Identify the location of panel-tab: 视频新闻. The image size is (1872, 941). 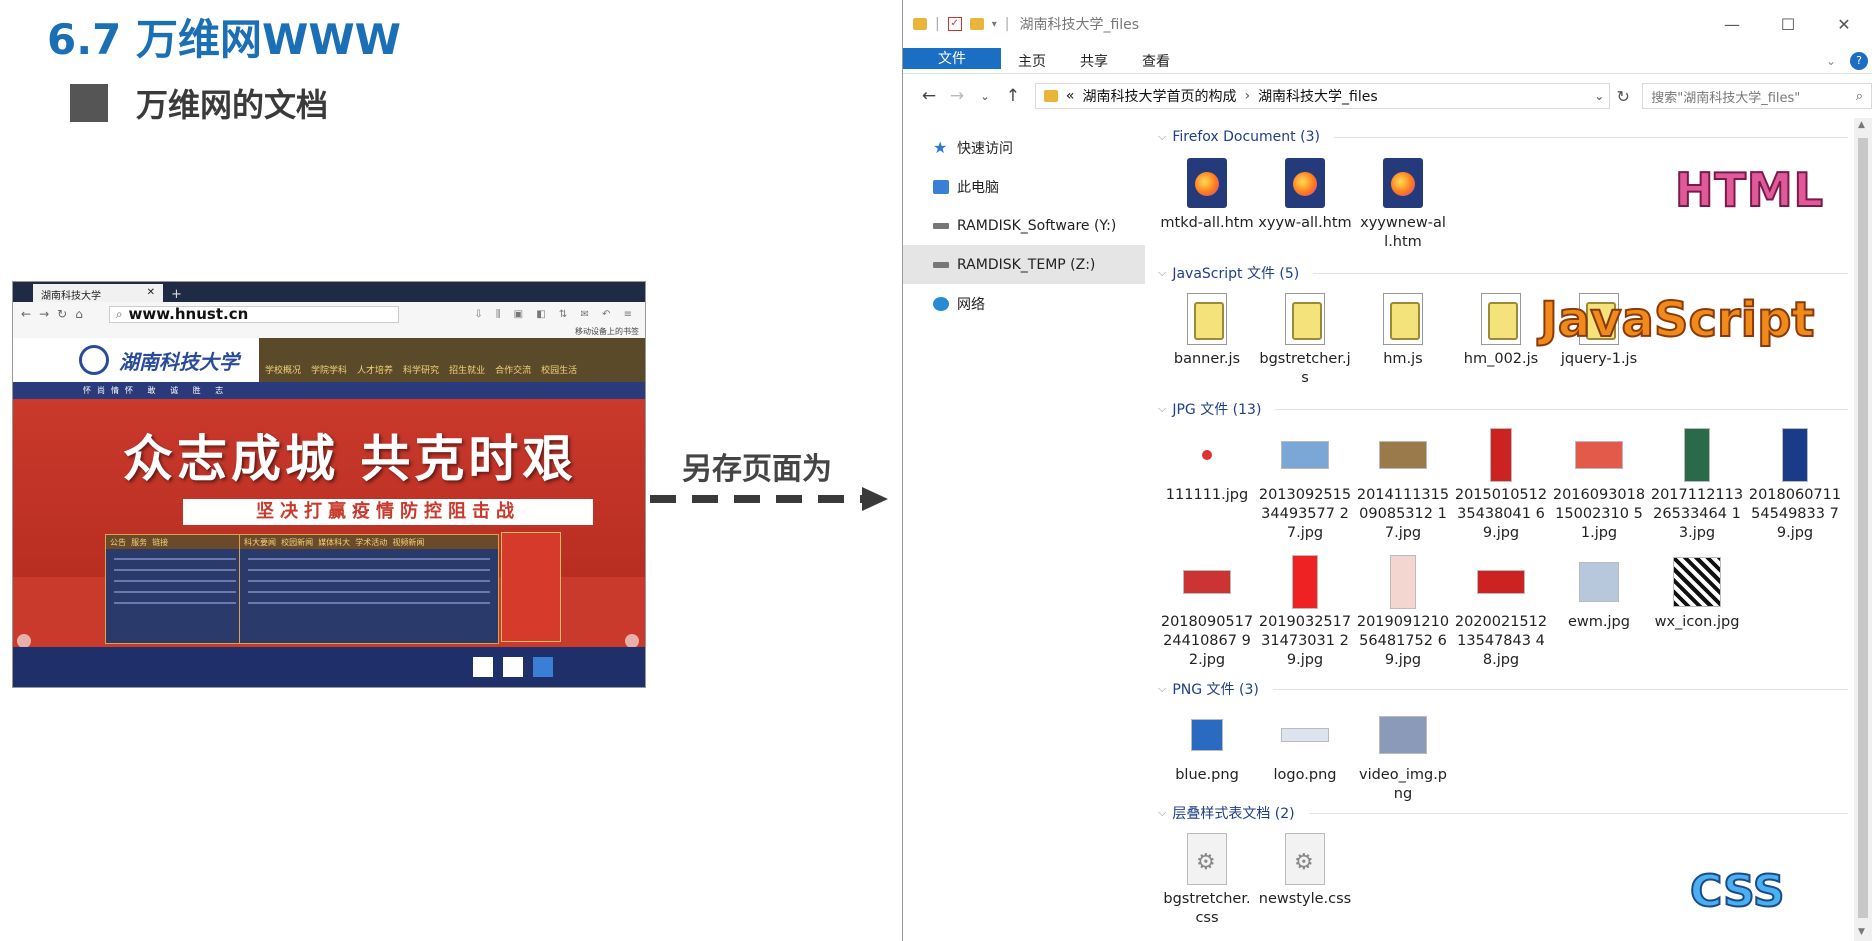
(408, 542).